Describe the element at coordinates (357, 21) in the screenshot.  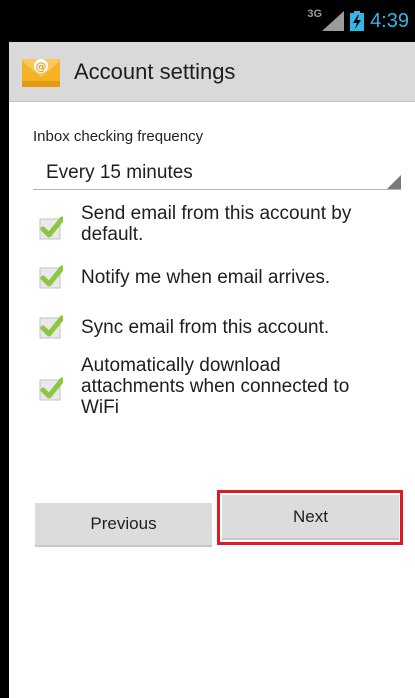
I see `battery-charging-icon` at that location.